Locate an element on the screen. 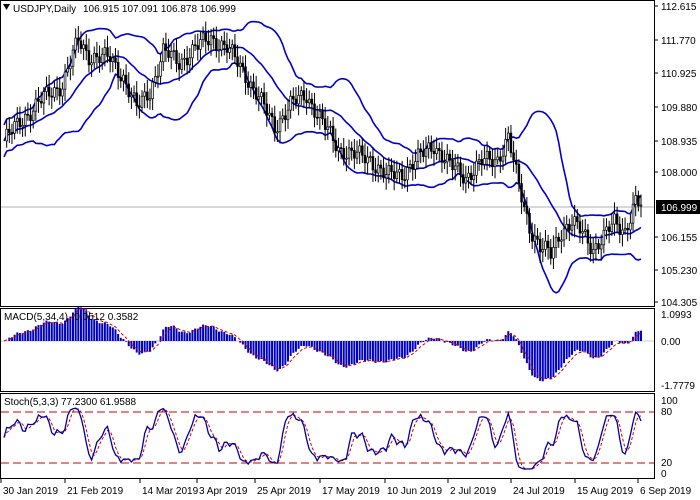  stoch-label-20: 20 is located at coordinates (667, 463).